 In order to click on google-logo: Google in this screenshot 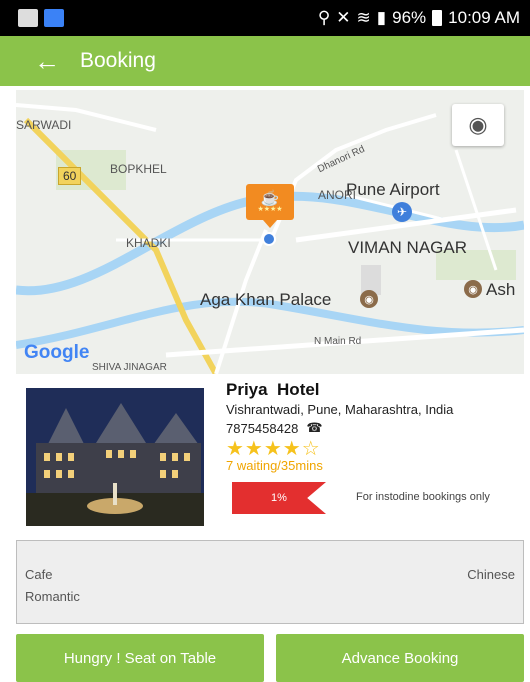, I will do `click(57, 352)`.